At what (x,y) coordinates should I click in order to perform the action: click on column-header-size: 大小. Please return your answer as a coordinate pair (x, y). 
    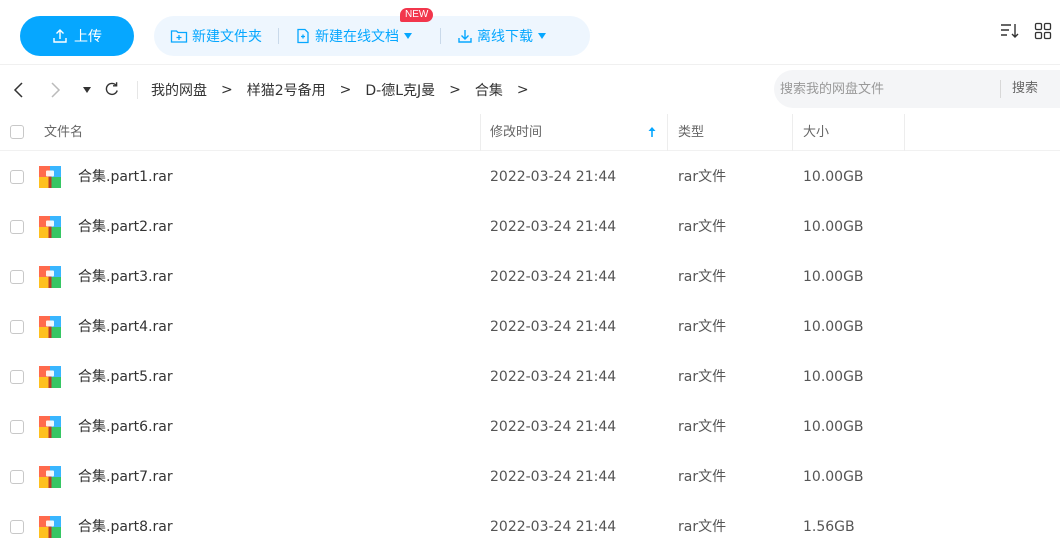
    Looking at the image, I should click on (816, 132).